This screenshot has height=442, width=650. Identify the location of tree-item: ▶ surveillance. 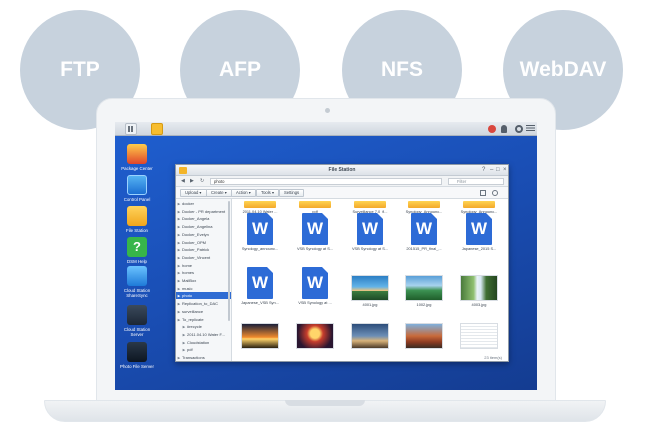
(203, 311).